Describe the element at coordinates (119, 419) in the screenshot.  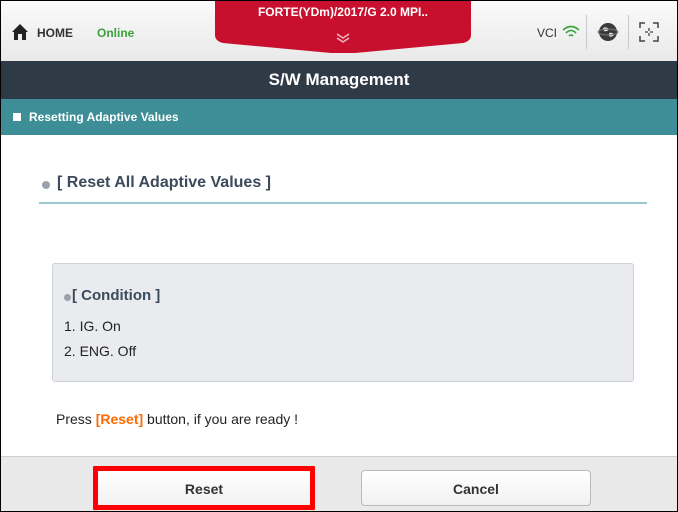
I see `instruction-highlight: [Reset]` at that location.